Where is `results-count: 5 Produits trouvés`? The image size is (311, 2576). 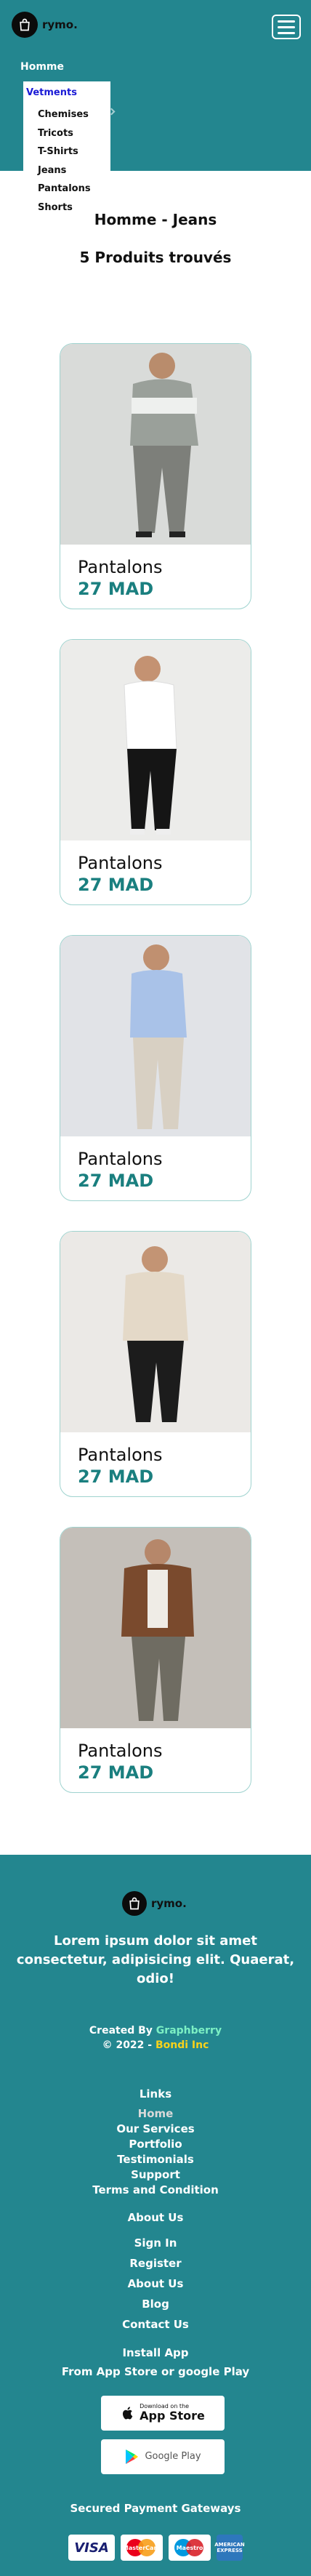
results-count: 5 Produits trouvés is located at coordinates (155, 257).